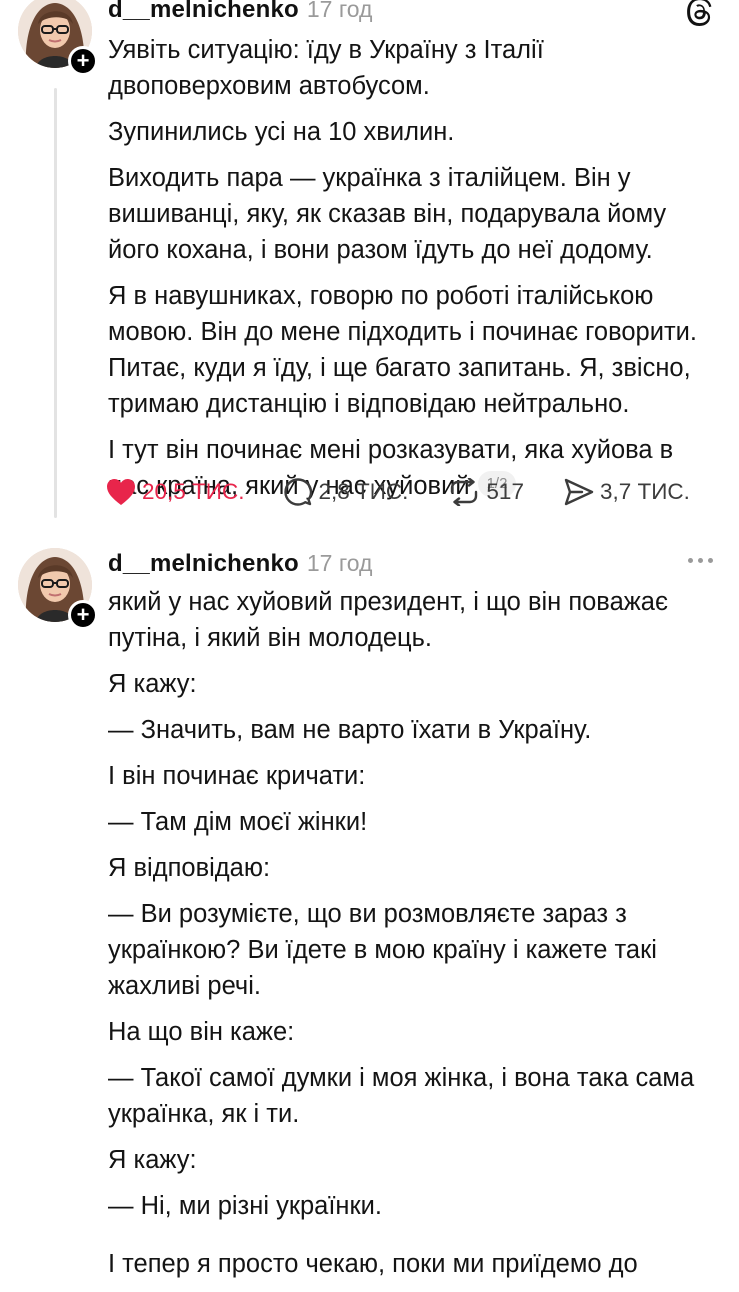 The width and height of the screenshot is (739, 1292). I want to click on like-button: 20,5 ТИС., so click(175, 492).